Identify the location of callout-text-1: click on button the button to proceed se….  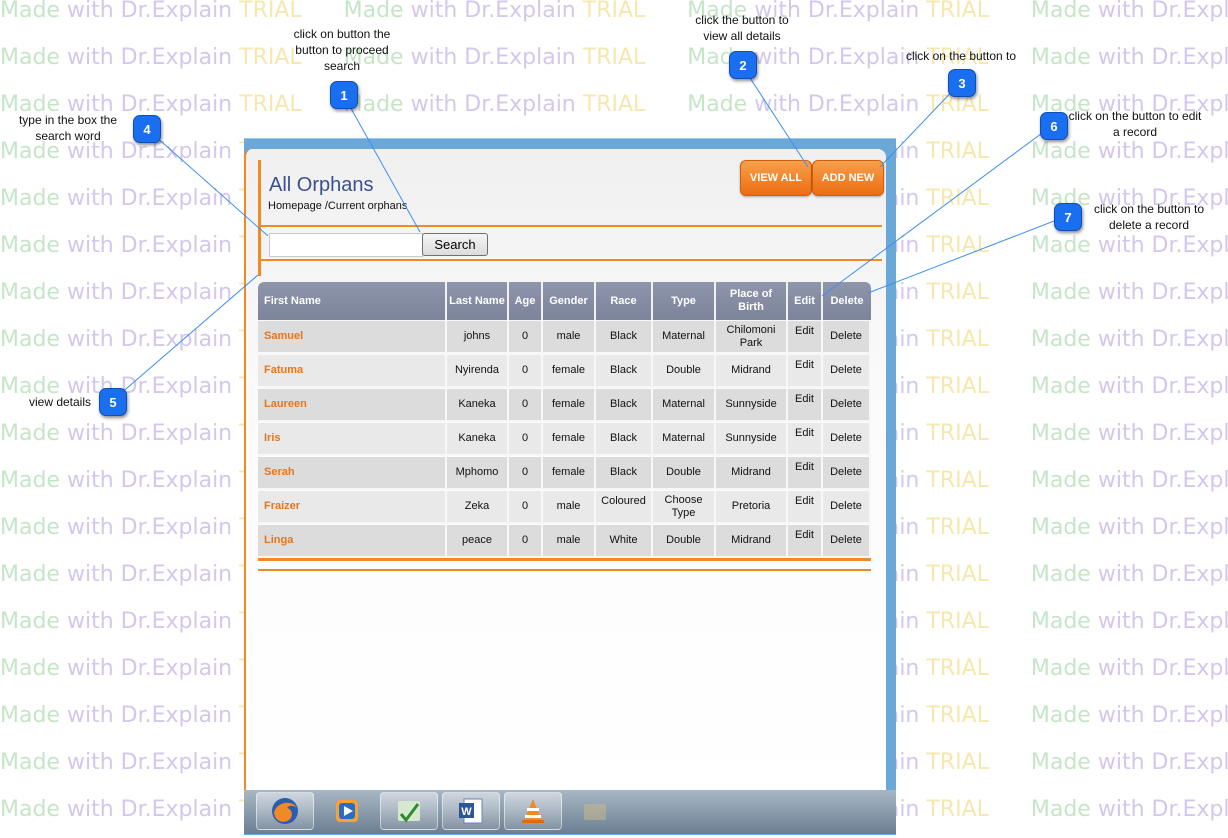
(342, 50).